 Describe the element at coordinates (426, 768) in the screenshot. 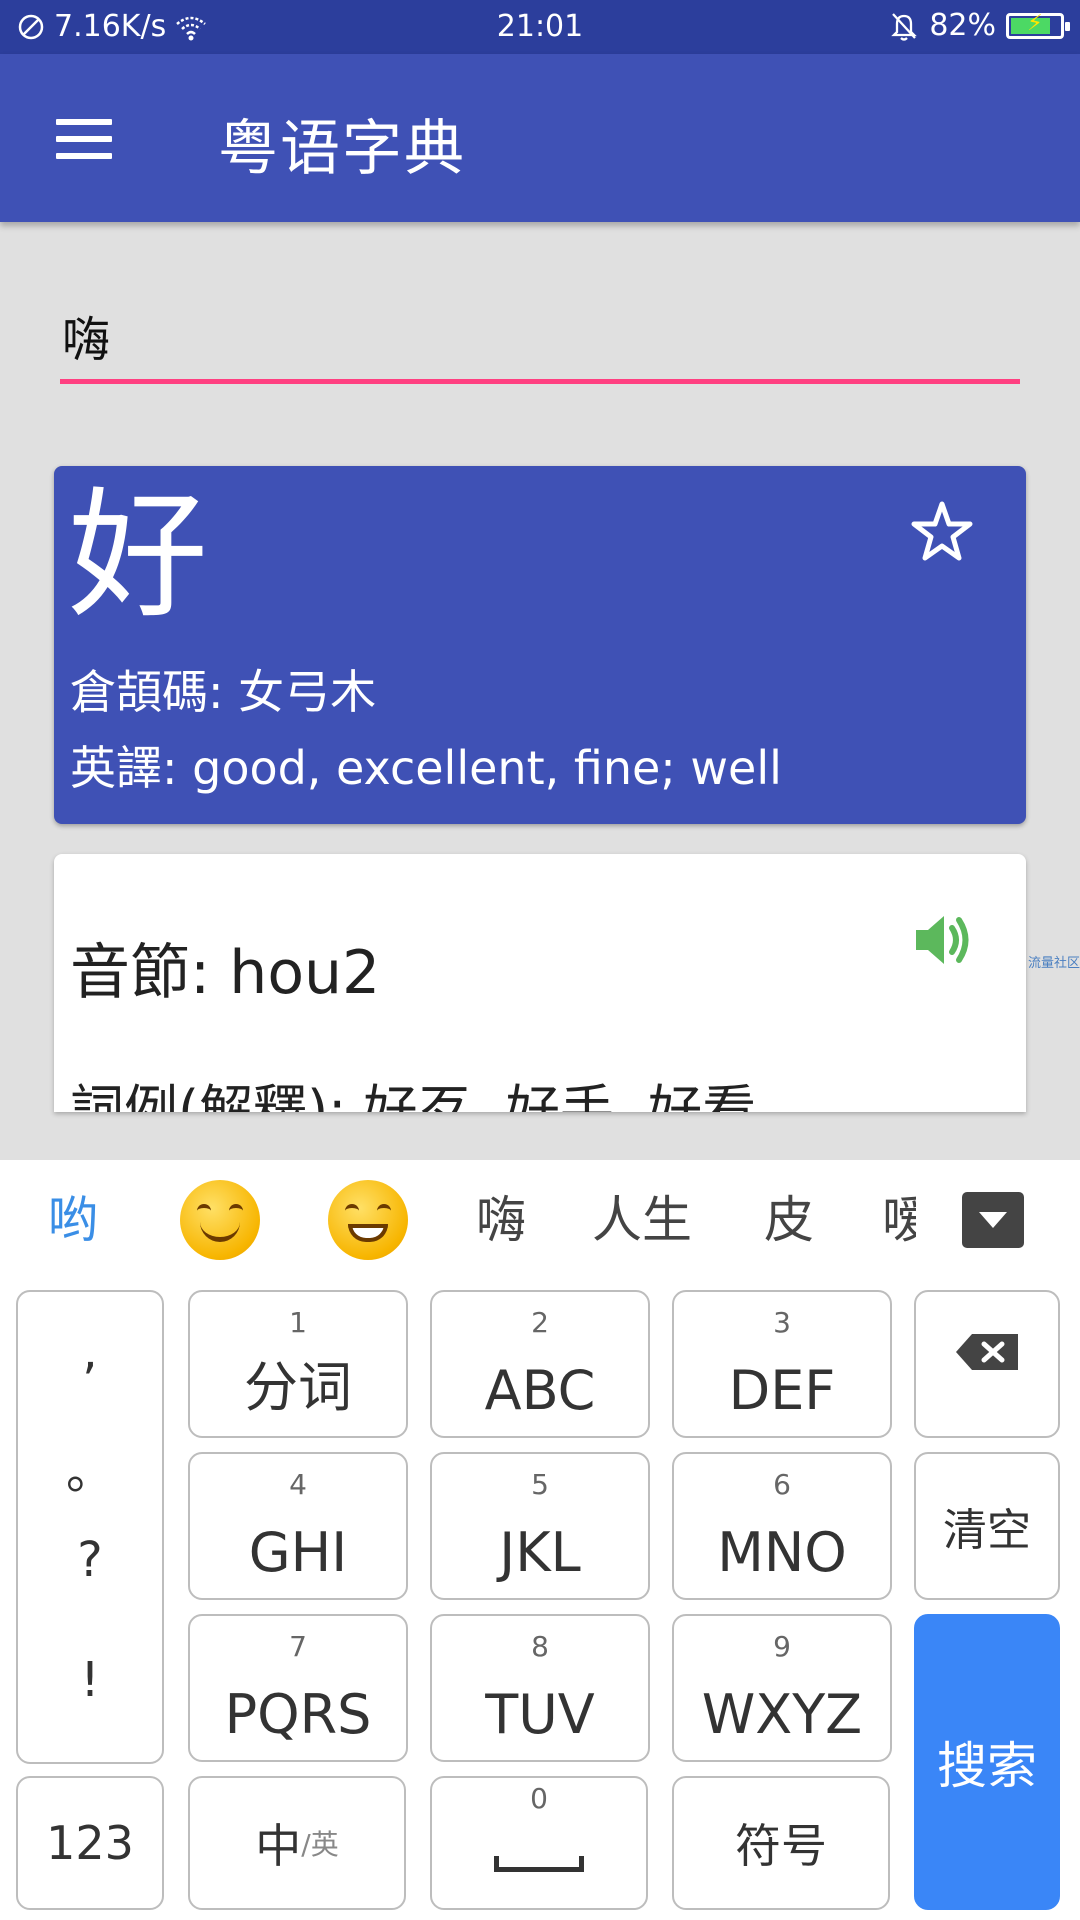

I see `english-translation: 英譯: good, excellent, fine; well` at that location.